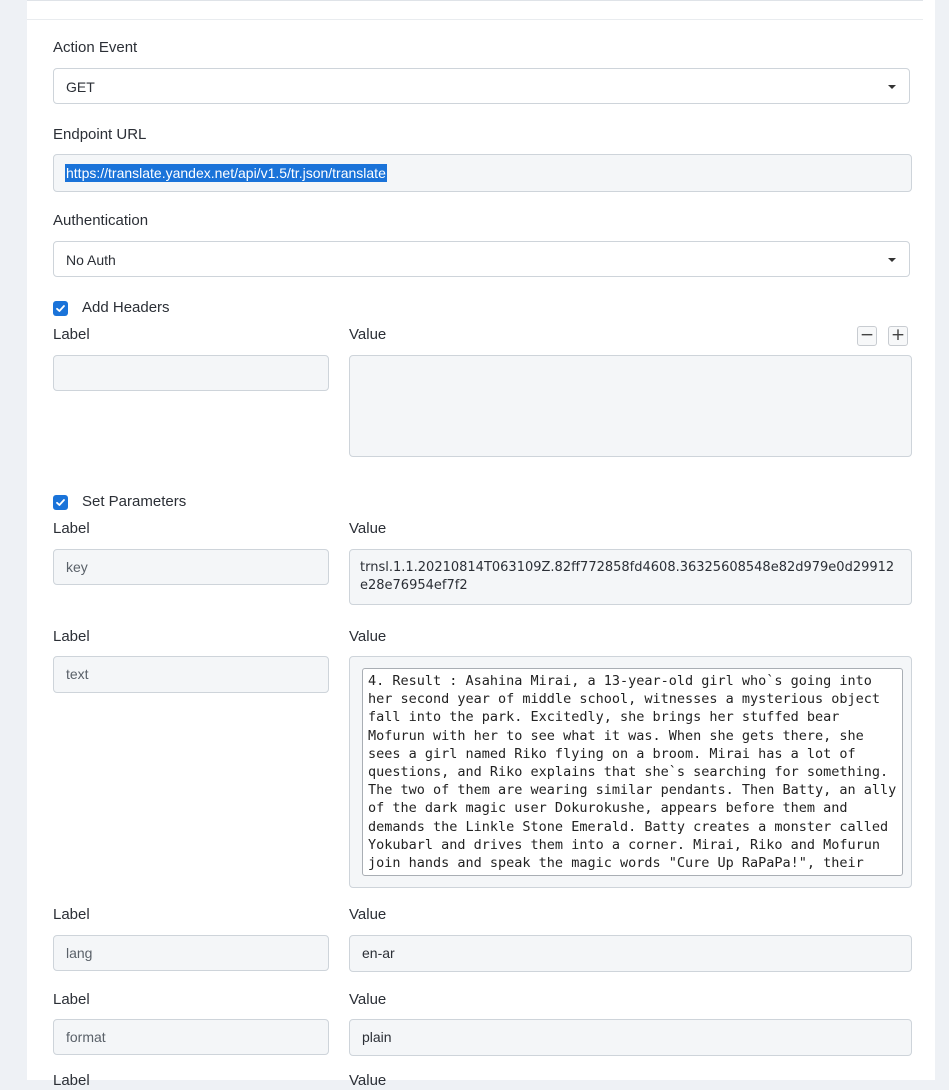  Describe the element at coordinates (95, 47) in the screenshot. I see `action-event-label: Action Event` at that location.